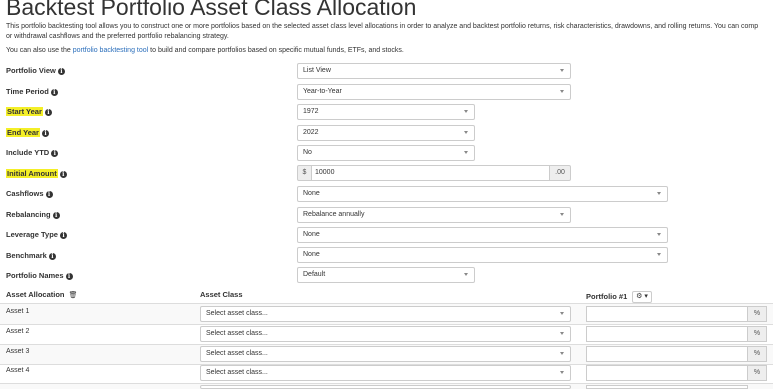  What do you see at coordinates (33, 215) in the screenshot?
I see `rebalancing-label: Rebalancing i` at bounding box center [33, 215].